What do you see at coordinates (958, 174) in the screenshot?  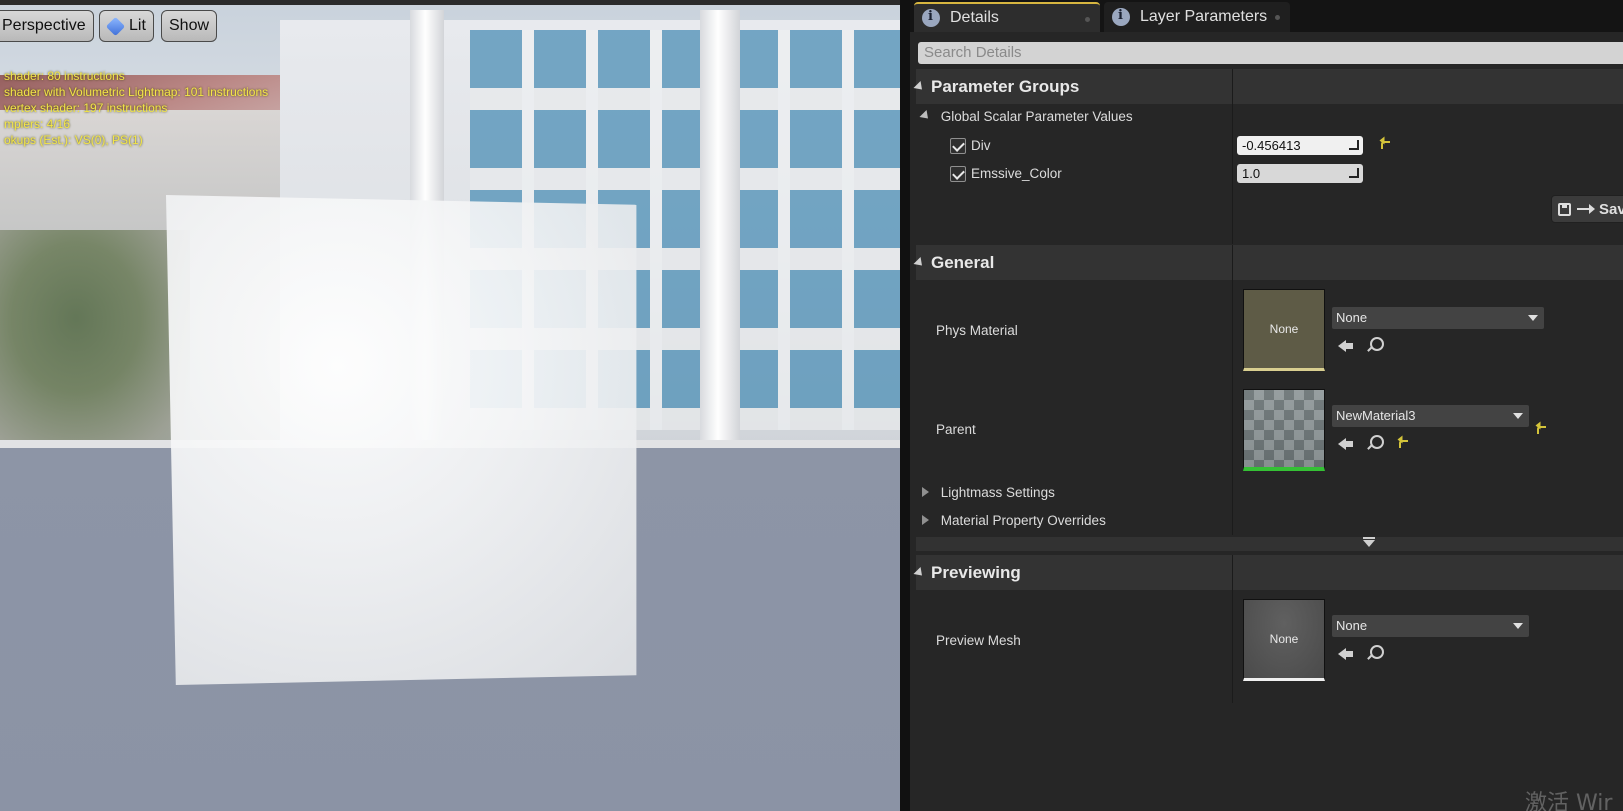 I see `emssive-color-enable-checkbox` at bounding box center [958, 174].